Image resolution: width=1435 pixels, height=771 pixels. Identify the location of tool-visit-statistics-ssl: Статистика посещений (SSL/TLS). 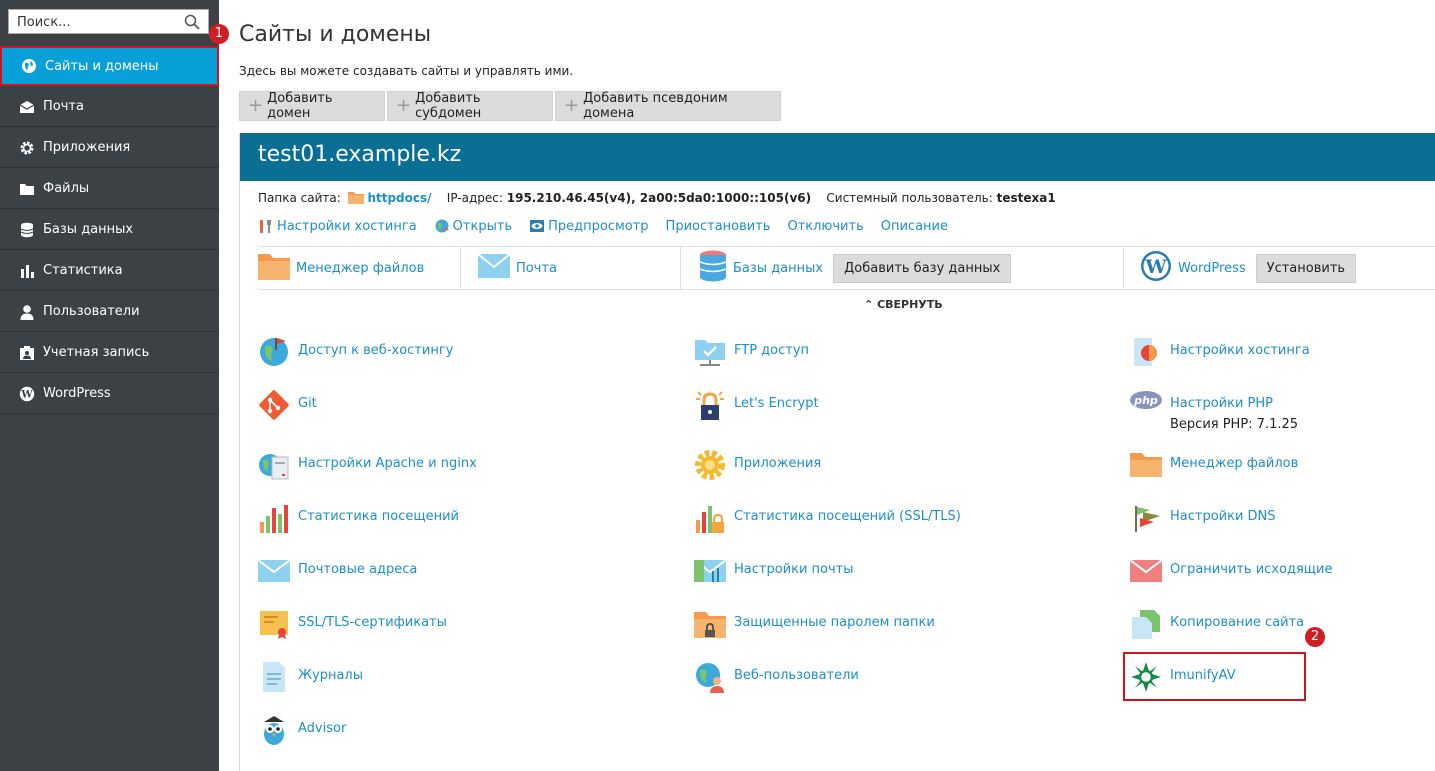
(827, 518).